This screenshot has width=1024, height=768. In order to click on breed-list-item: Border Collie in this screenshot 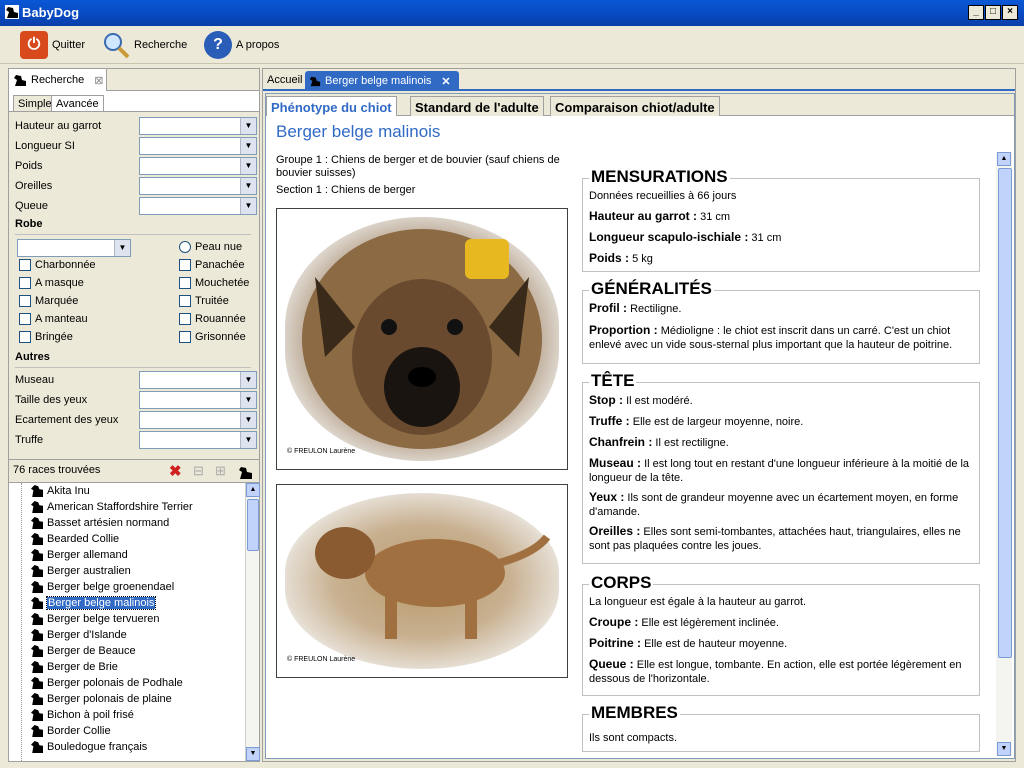, I will do `click(71, 731)`.